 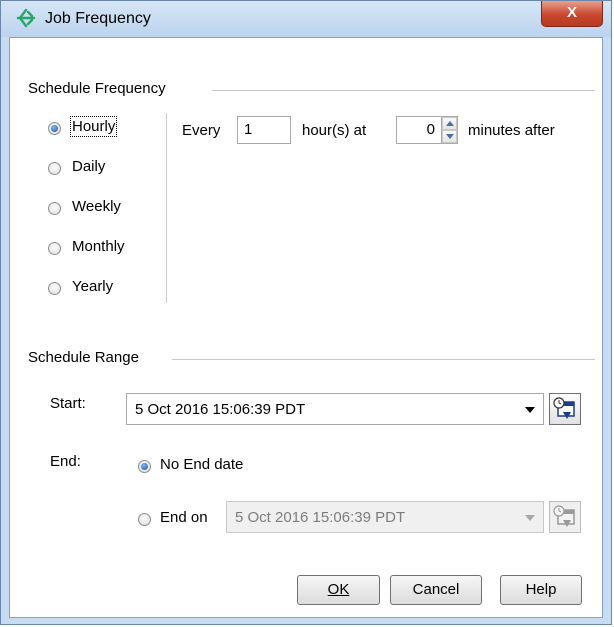 What do you see at coordinates (54, 168) in the screenshot?
I see `radio-daily` at bounding box center [54, 168].